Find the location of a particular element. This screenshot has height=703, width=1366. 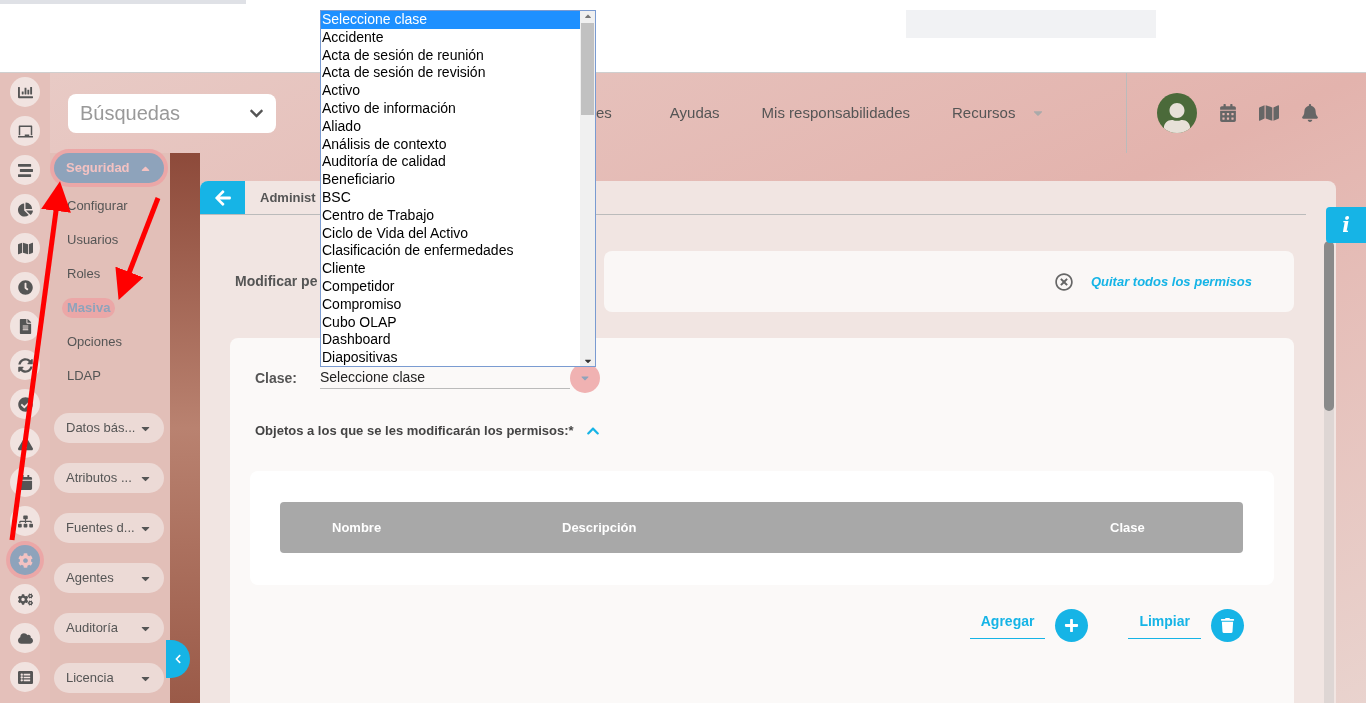

dropdown-option: Acta de sesión de revisión is located at coordinates (450, 73).